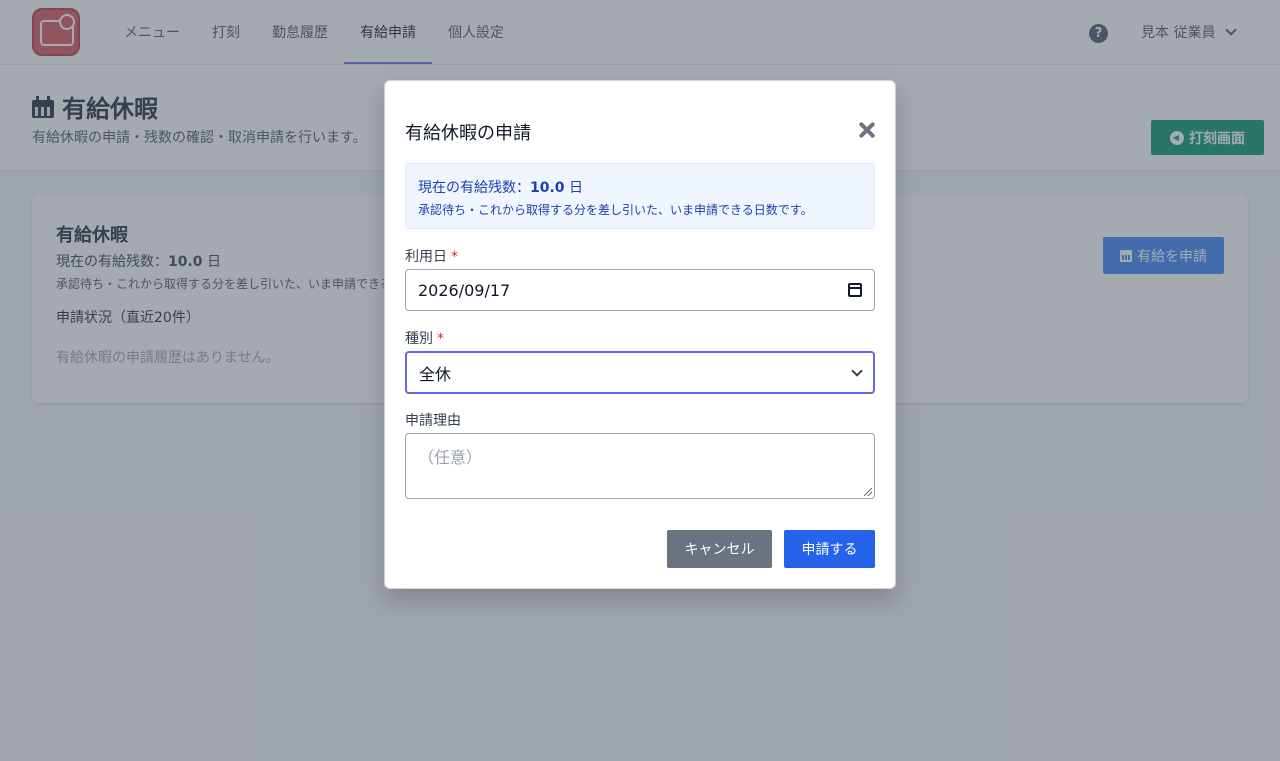  Describe the element at coordinates (868, 492) in the screenshot. I see `resize-handle` at that location.